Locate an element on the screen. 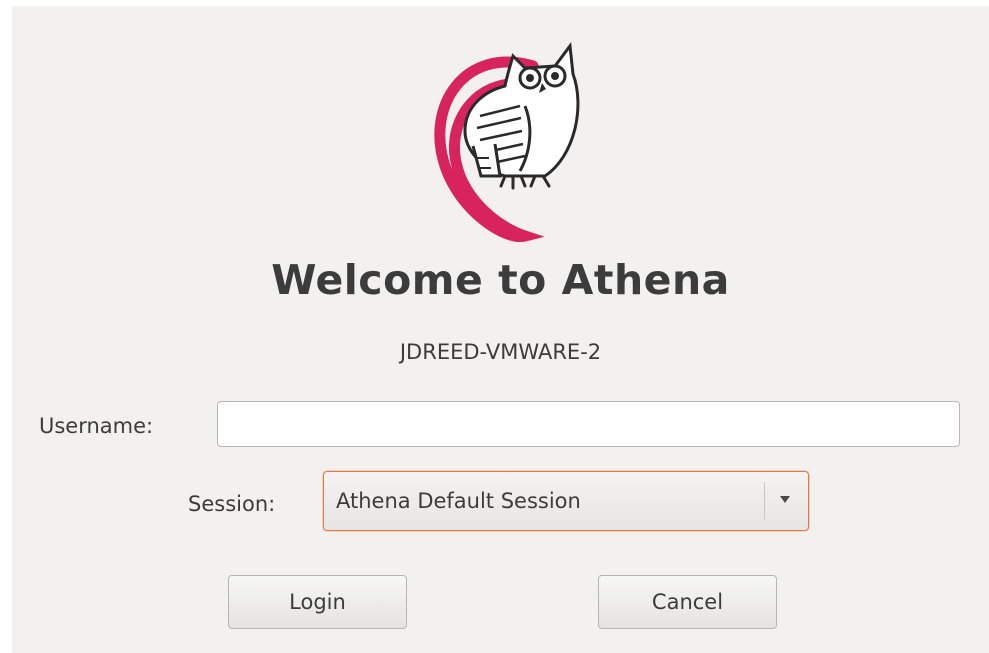 The image size is (989, 653). athena-owl-logo is located at coordinates (507, 142).